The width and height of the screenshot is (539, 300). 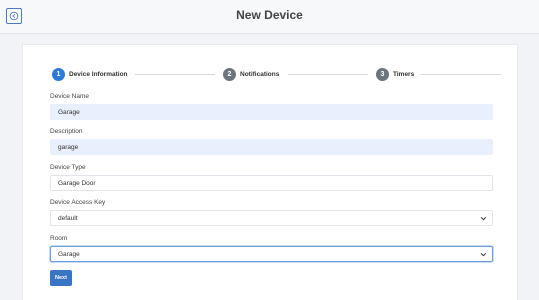 I want to click on step-3-indicator: 3, so click(x=382, y=74).